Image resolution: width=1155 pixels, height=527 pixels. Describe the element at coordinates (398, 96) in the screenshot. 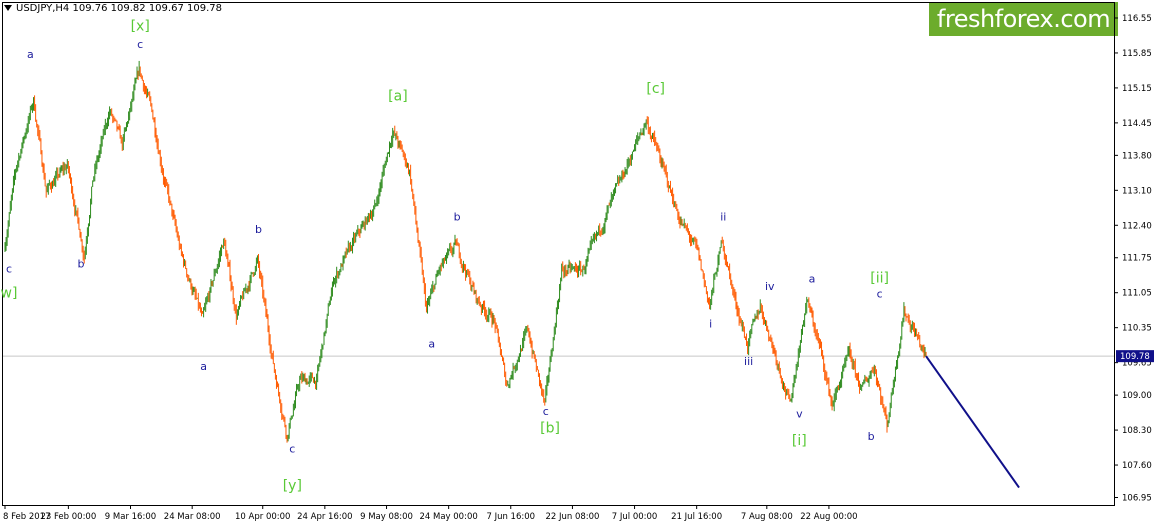

I see `wave-label-primary: [a]` at that location.